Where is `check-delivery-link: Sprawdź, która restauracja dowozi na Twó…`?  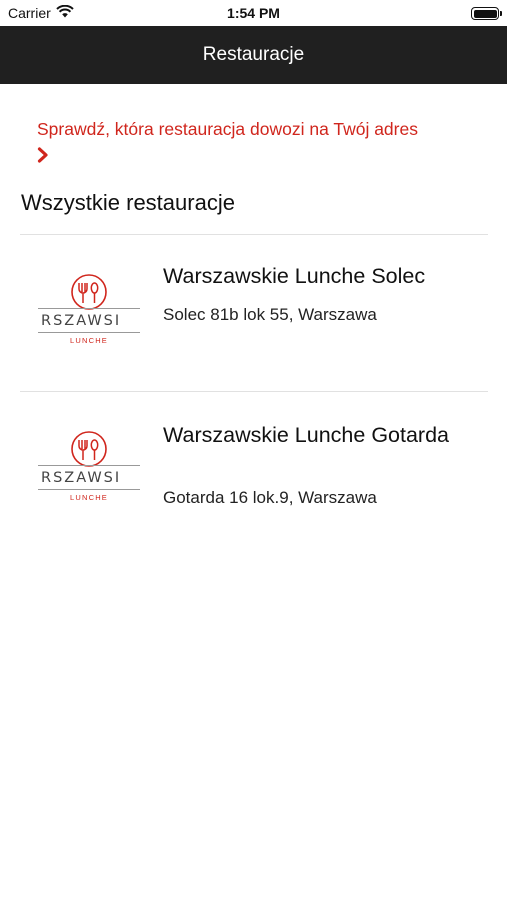 check-delivery-link: Sprawdź, która restauracja dowozi na Twó… is located at coordinates (262, 143).